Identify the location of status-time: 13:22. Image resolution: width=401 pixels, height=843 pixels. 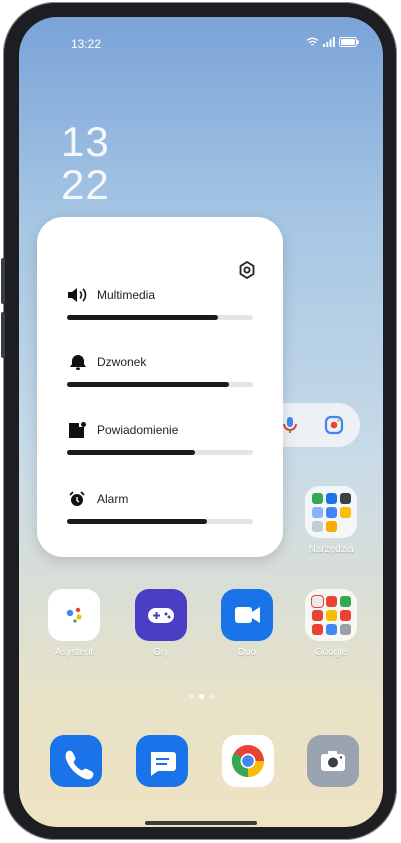
(86, 44).